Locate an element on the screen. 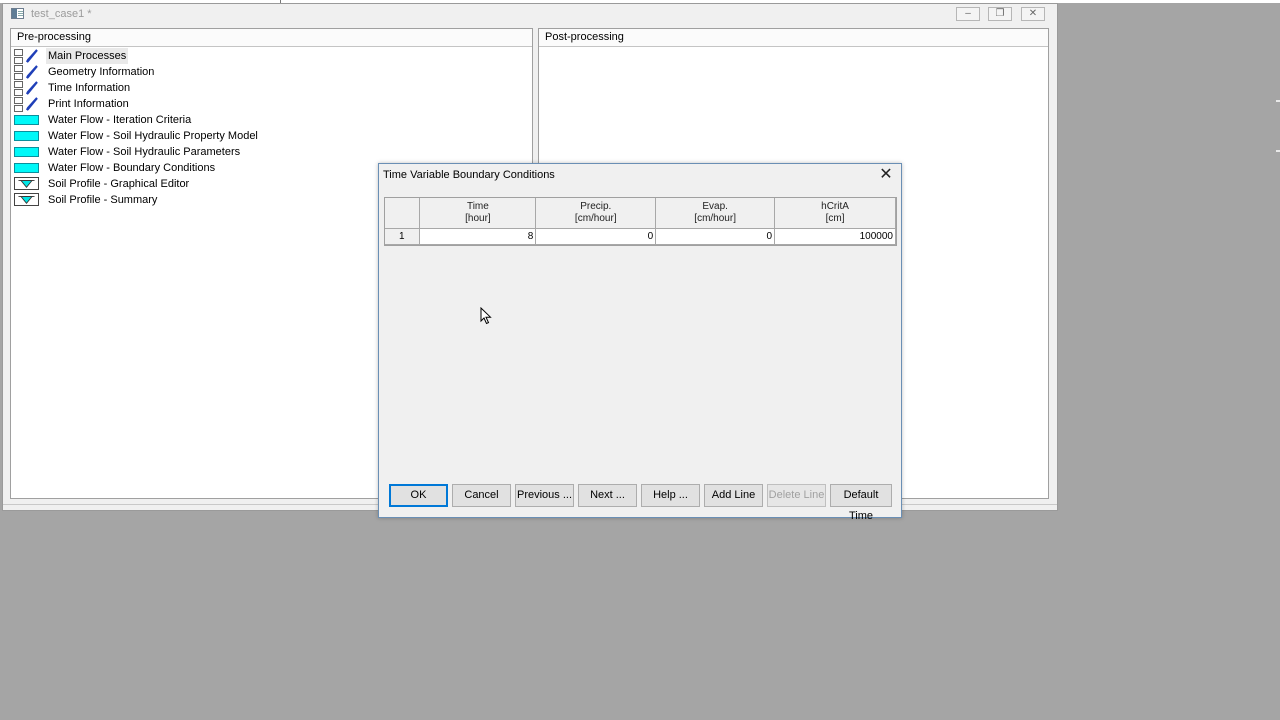  app-icon is located at coordinates (17, 13).